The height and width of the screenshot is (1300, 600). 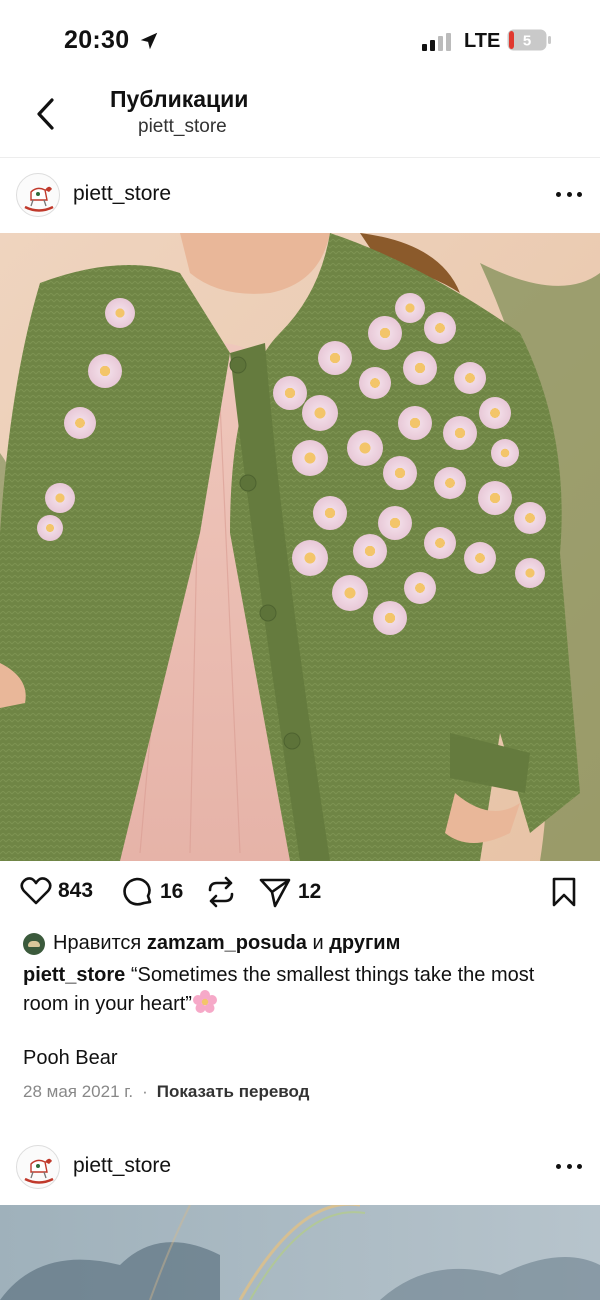 I want to click on repost-icon, so click(x=221, y=892).